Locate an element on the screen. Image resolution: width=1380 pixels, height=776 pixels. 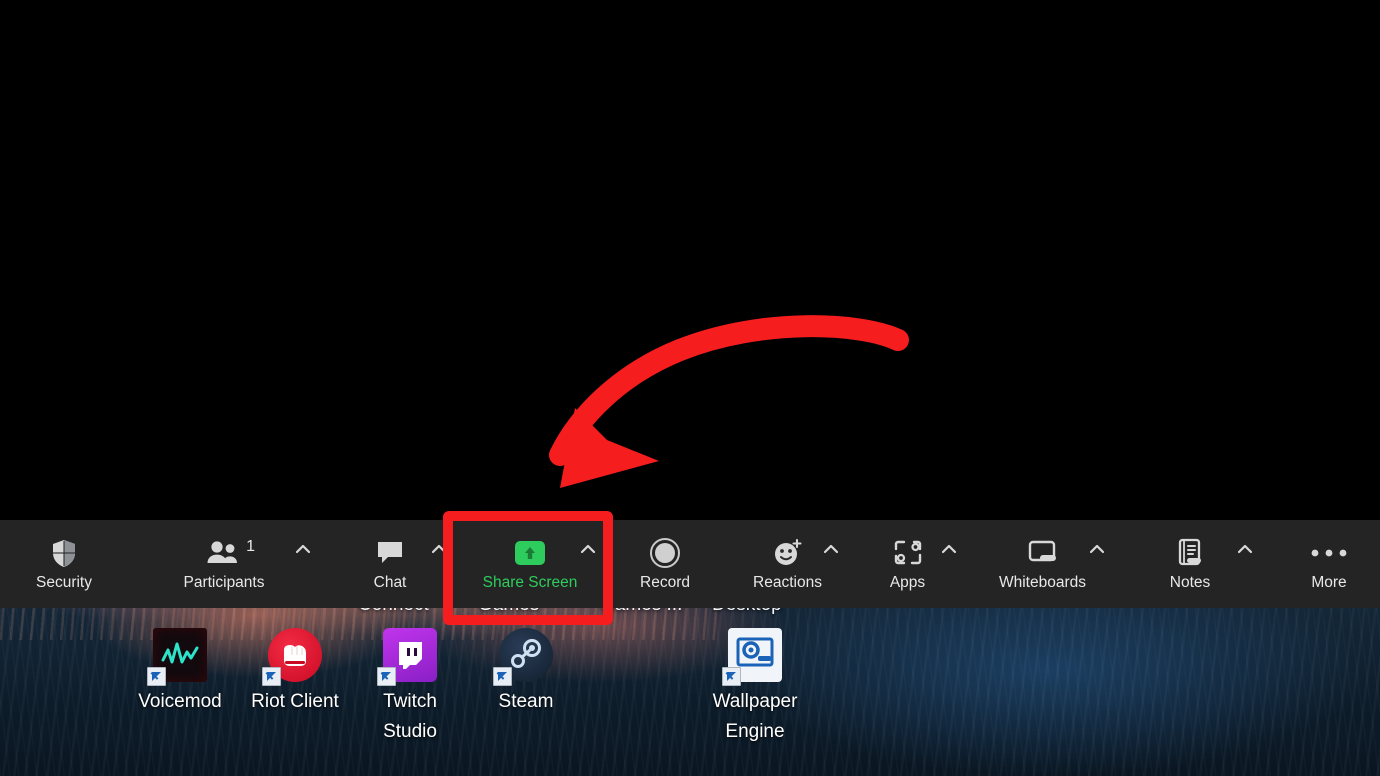
toolbar-label-notes: Notes is located at coordinates (1190, 582).